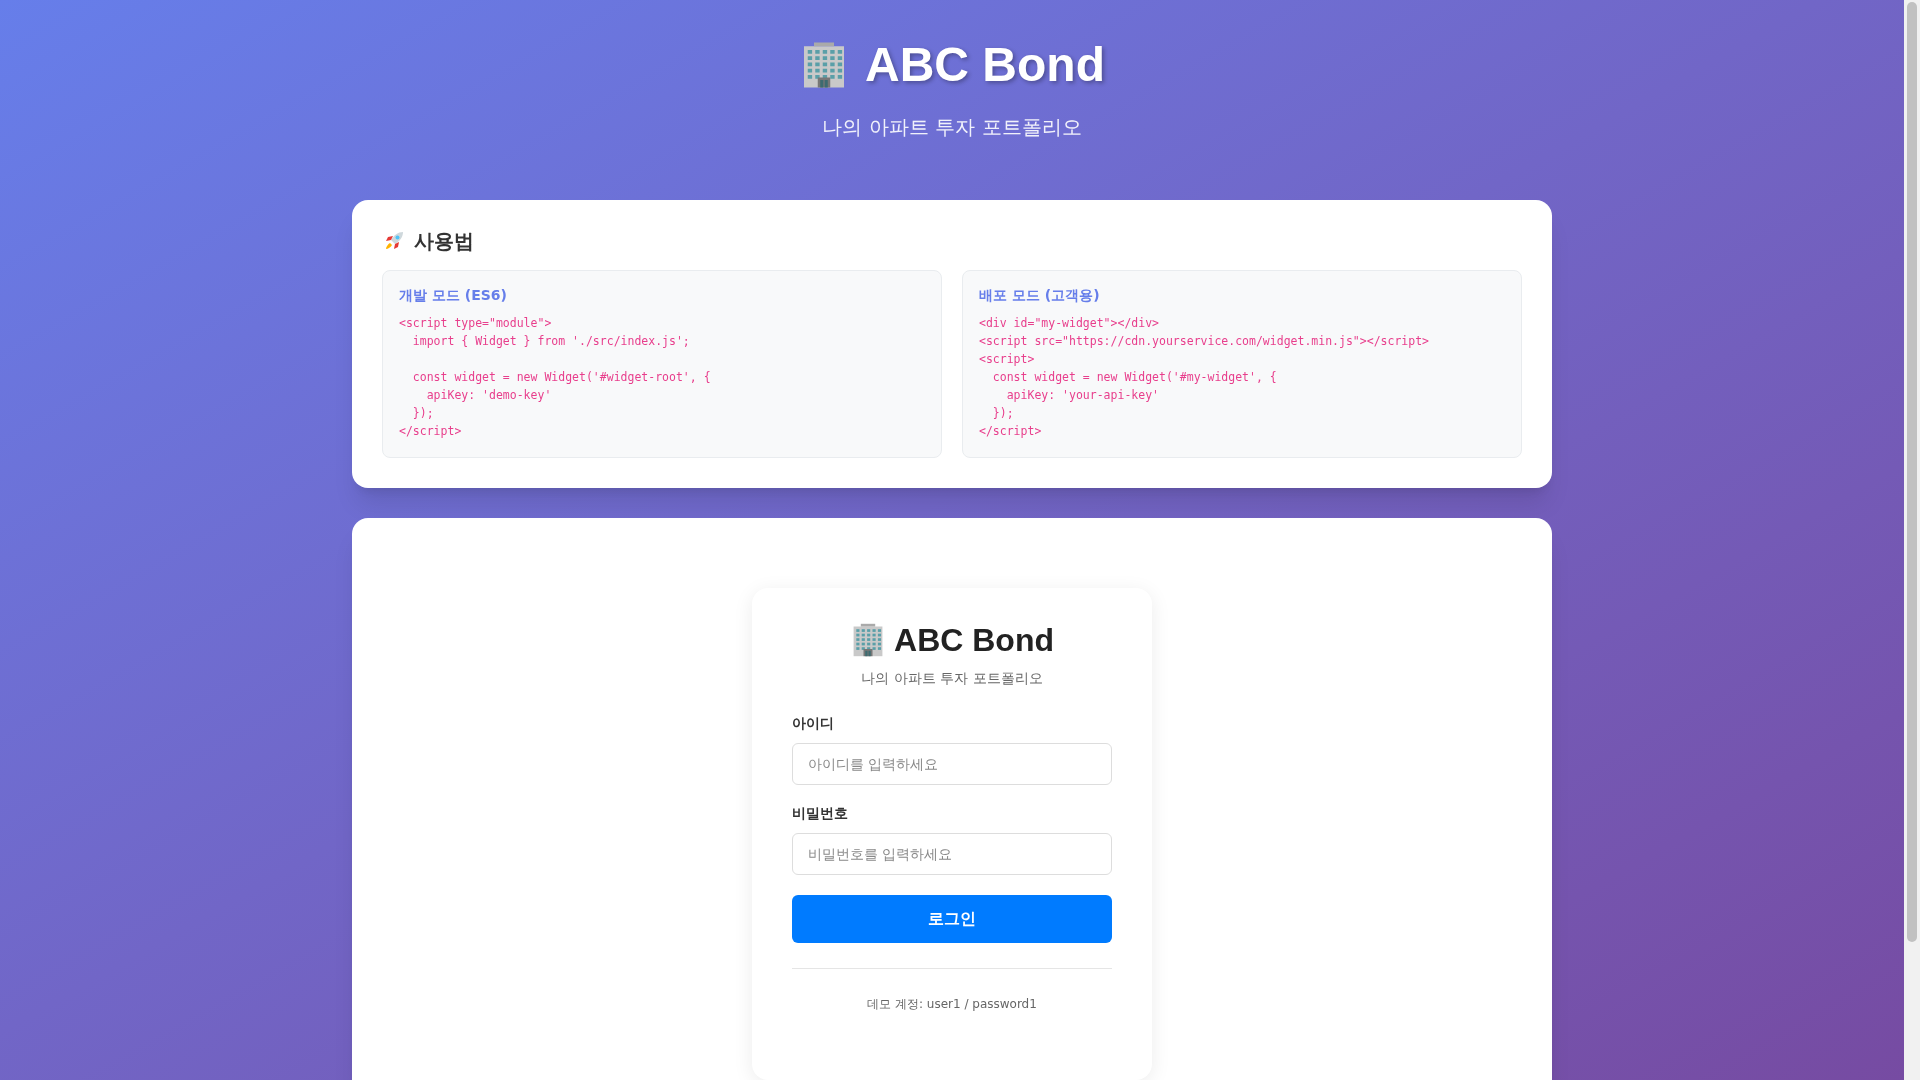 This screenshot has height=1080, width=1920. I want to click on scrollbar, so click(1912, 540).